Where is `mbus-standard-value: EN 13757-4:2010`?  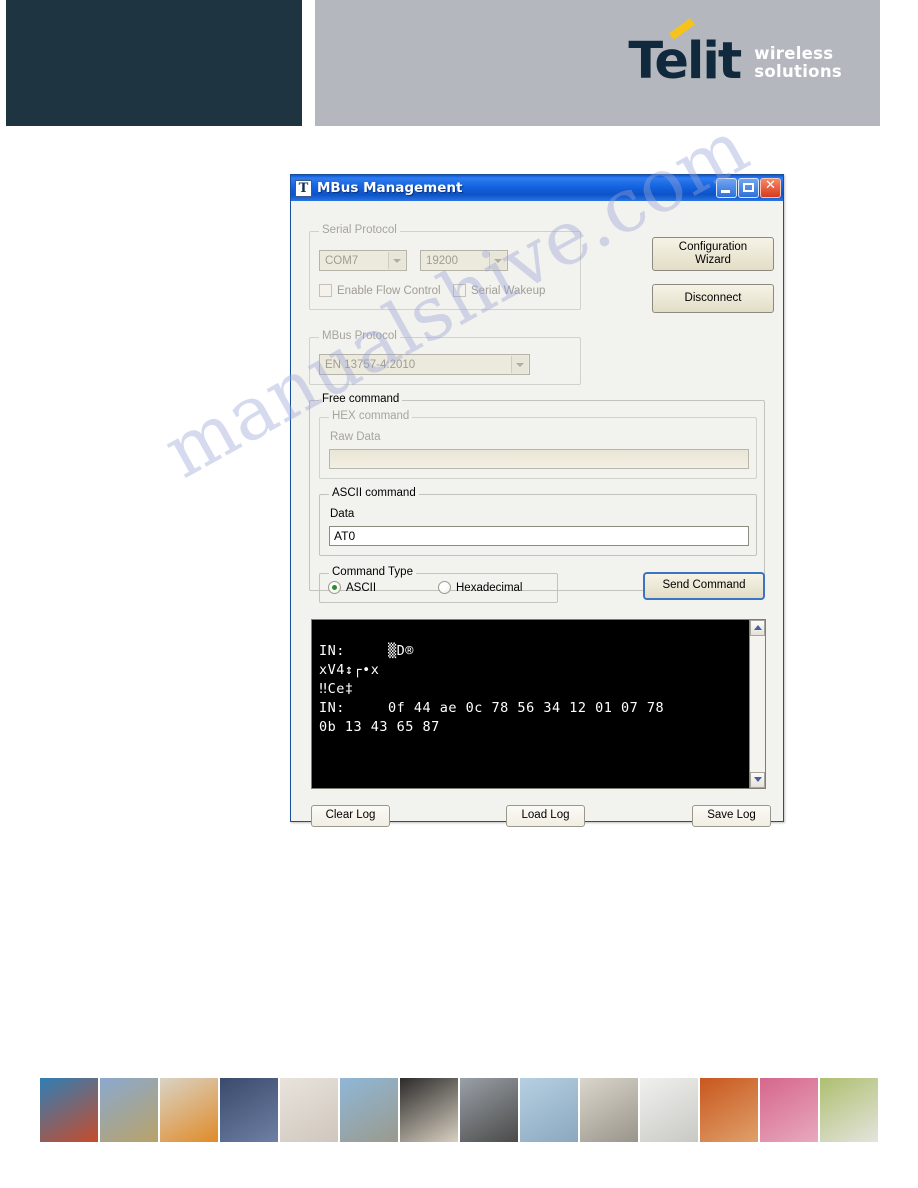
mbus-standard-value: EN 13757-4:2010 is located at coordinates (370, 364).